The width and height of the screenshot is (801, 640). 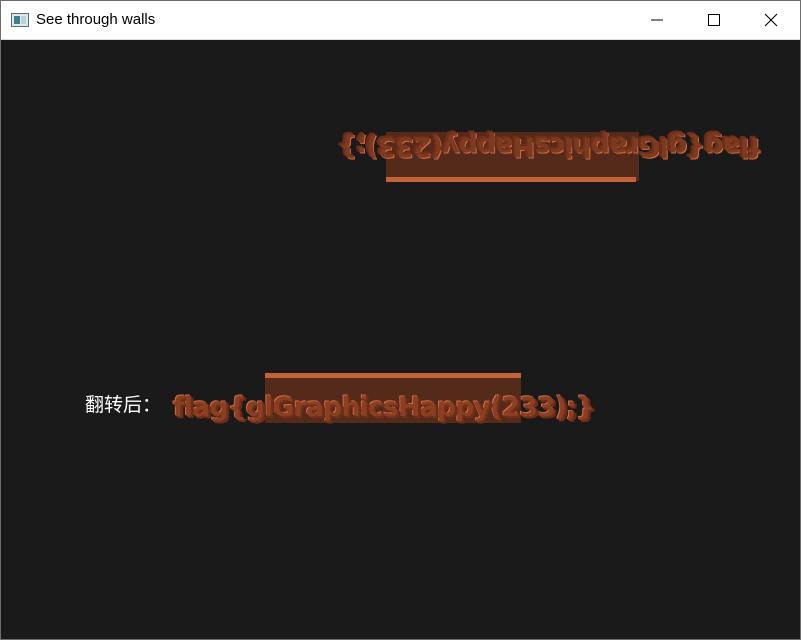 I want to click on wall-box-top-edge, so click(x=511, y=179).